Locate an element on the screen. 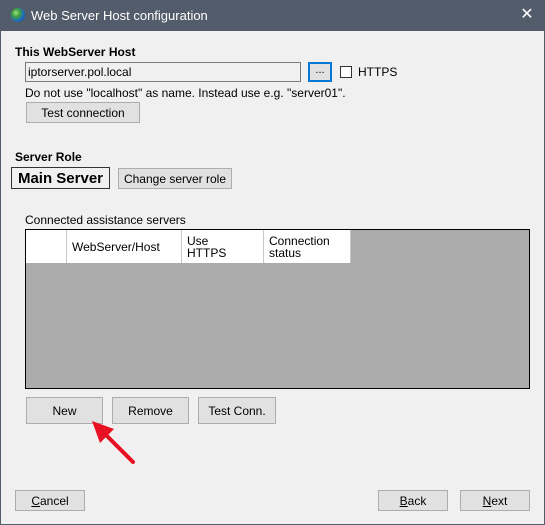 The image size is (545, 525). column-header-rowselect is located at coordinates (46, 246).